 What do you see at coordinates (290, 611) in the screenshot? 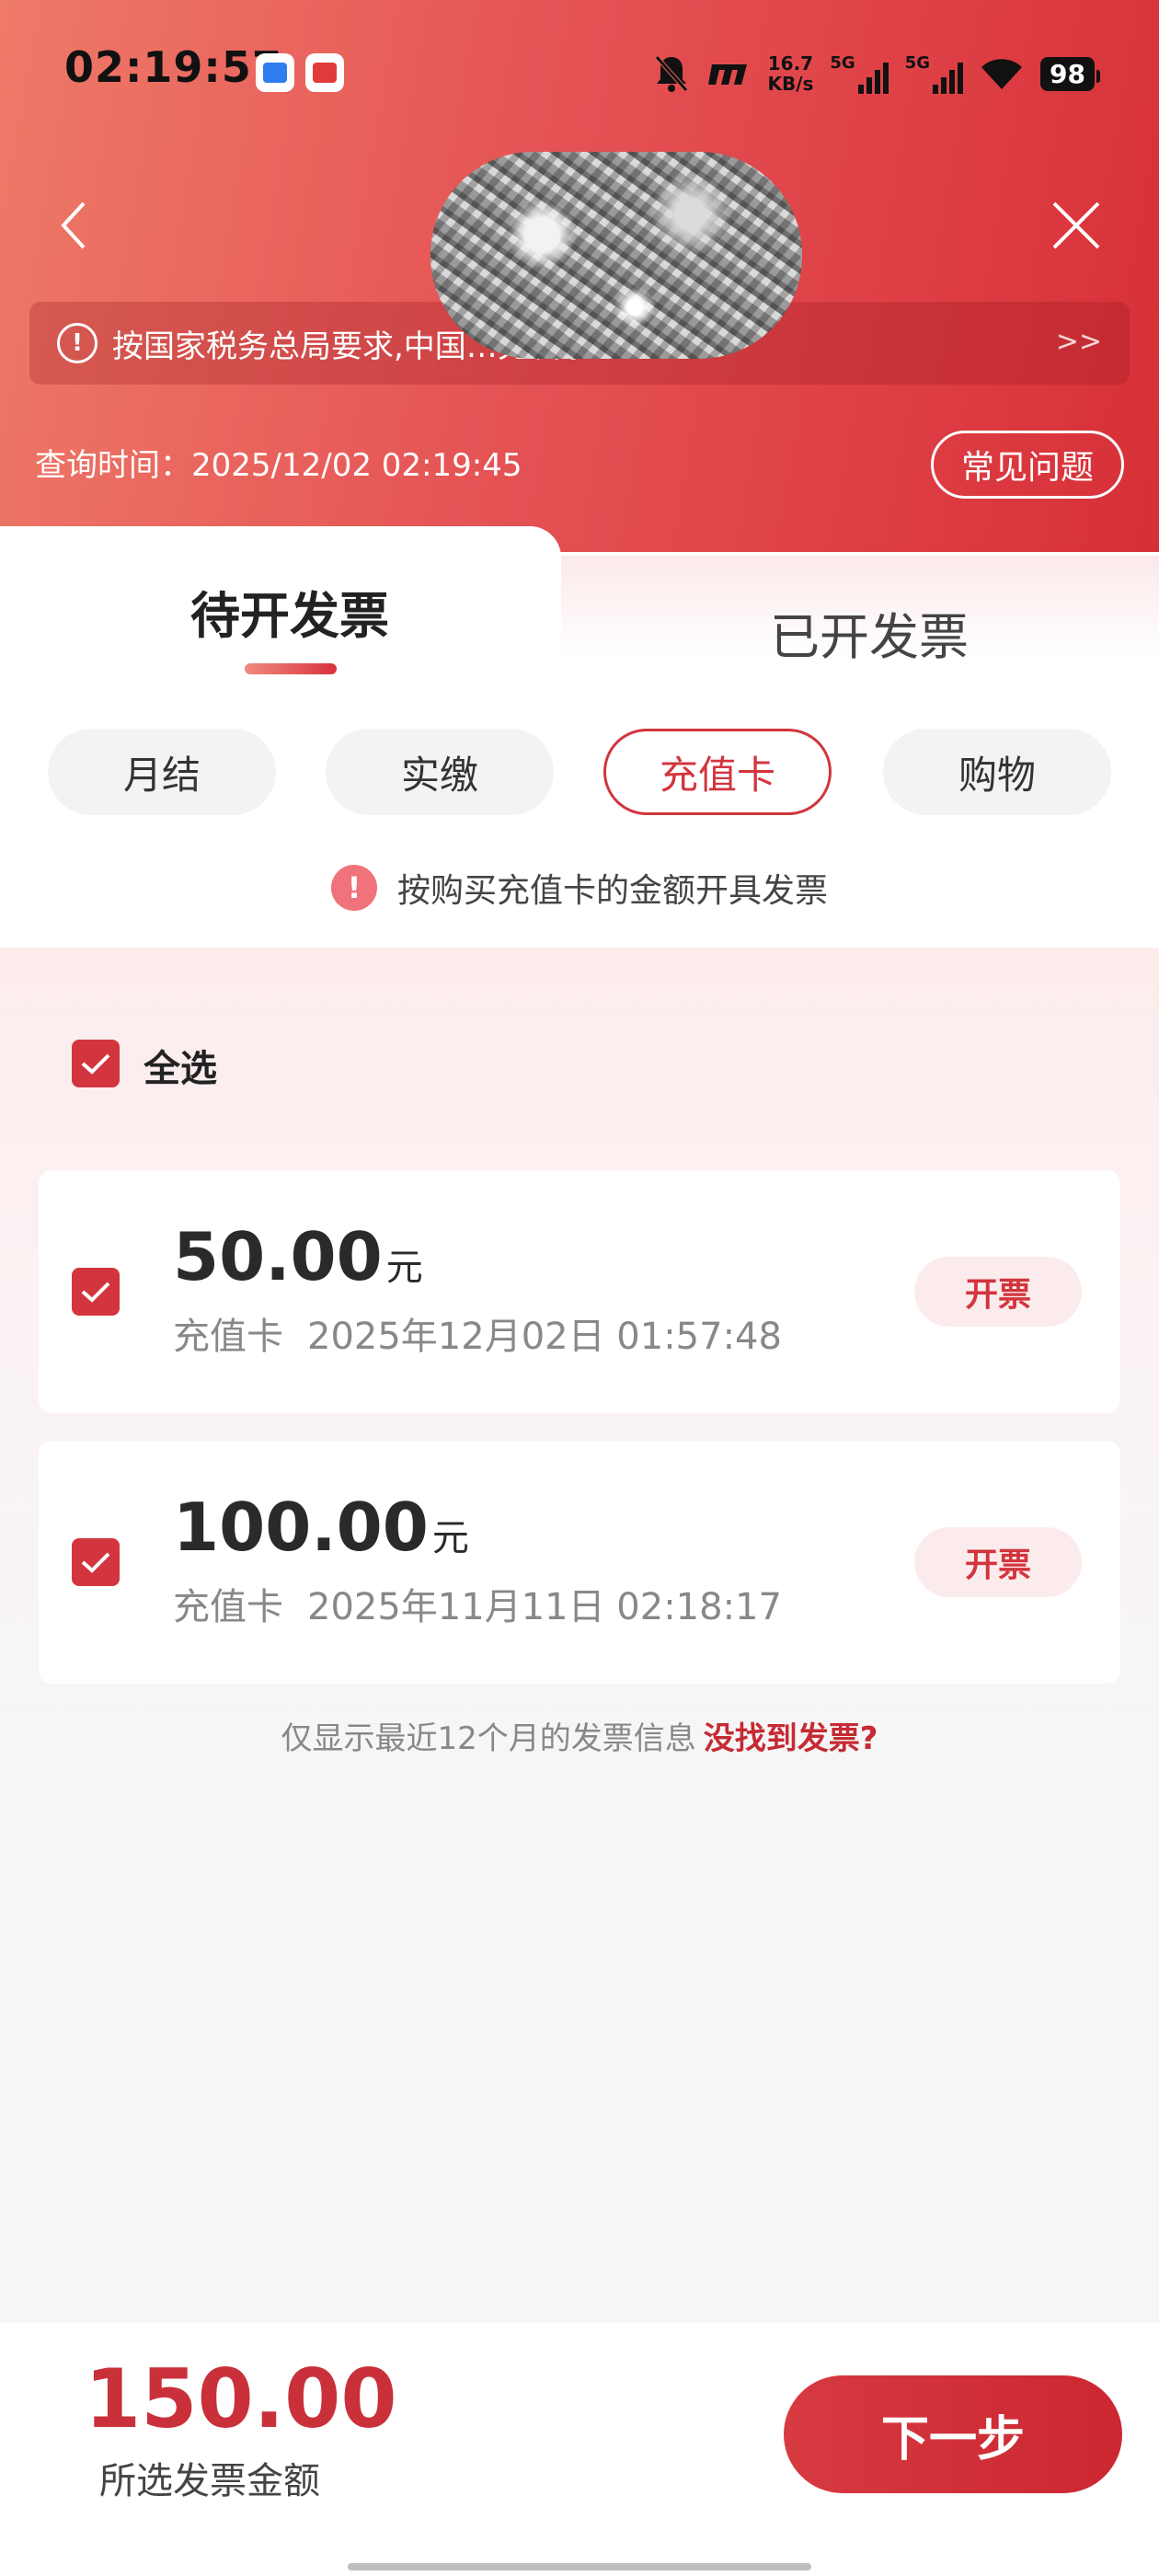
I see `tab-pending-invoices: 待开发票` at bounding box center [290, 611].